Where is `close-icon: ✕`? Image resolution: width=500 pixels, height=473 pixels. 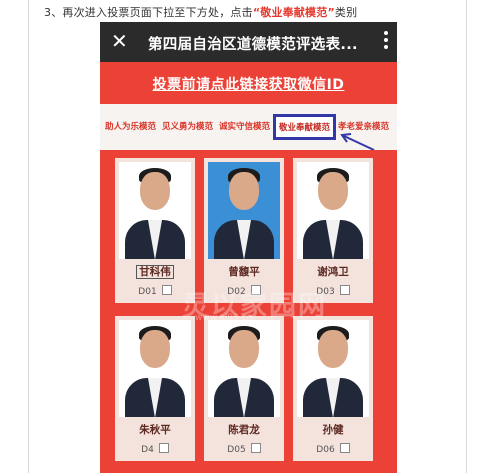 close-icon: ✕ is located at coordinates (119, 41).